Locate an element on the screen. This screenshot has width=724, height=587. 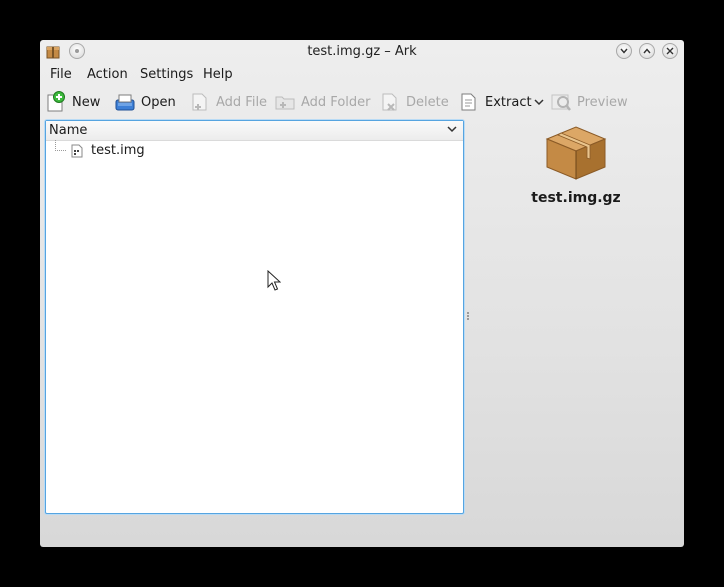
add-folder-button: Add Folder is located at coordinates (322, 102).